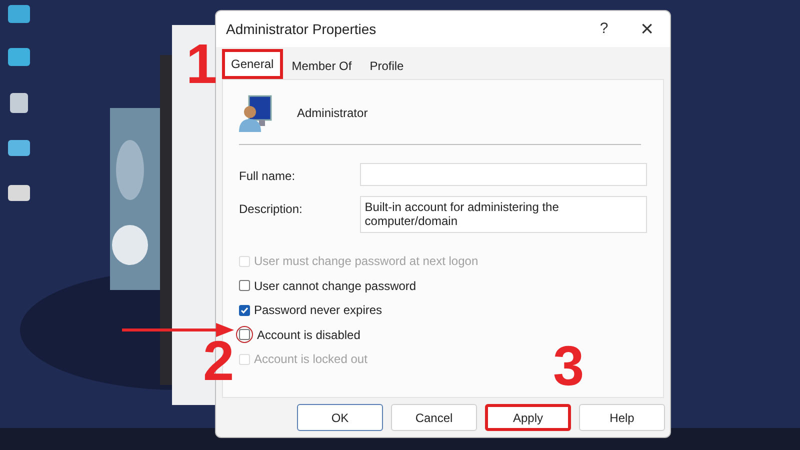 This screenshot has height=450, width=800. I want to click on dialog-button: Cancel, so click(434, 417).